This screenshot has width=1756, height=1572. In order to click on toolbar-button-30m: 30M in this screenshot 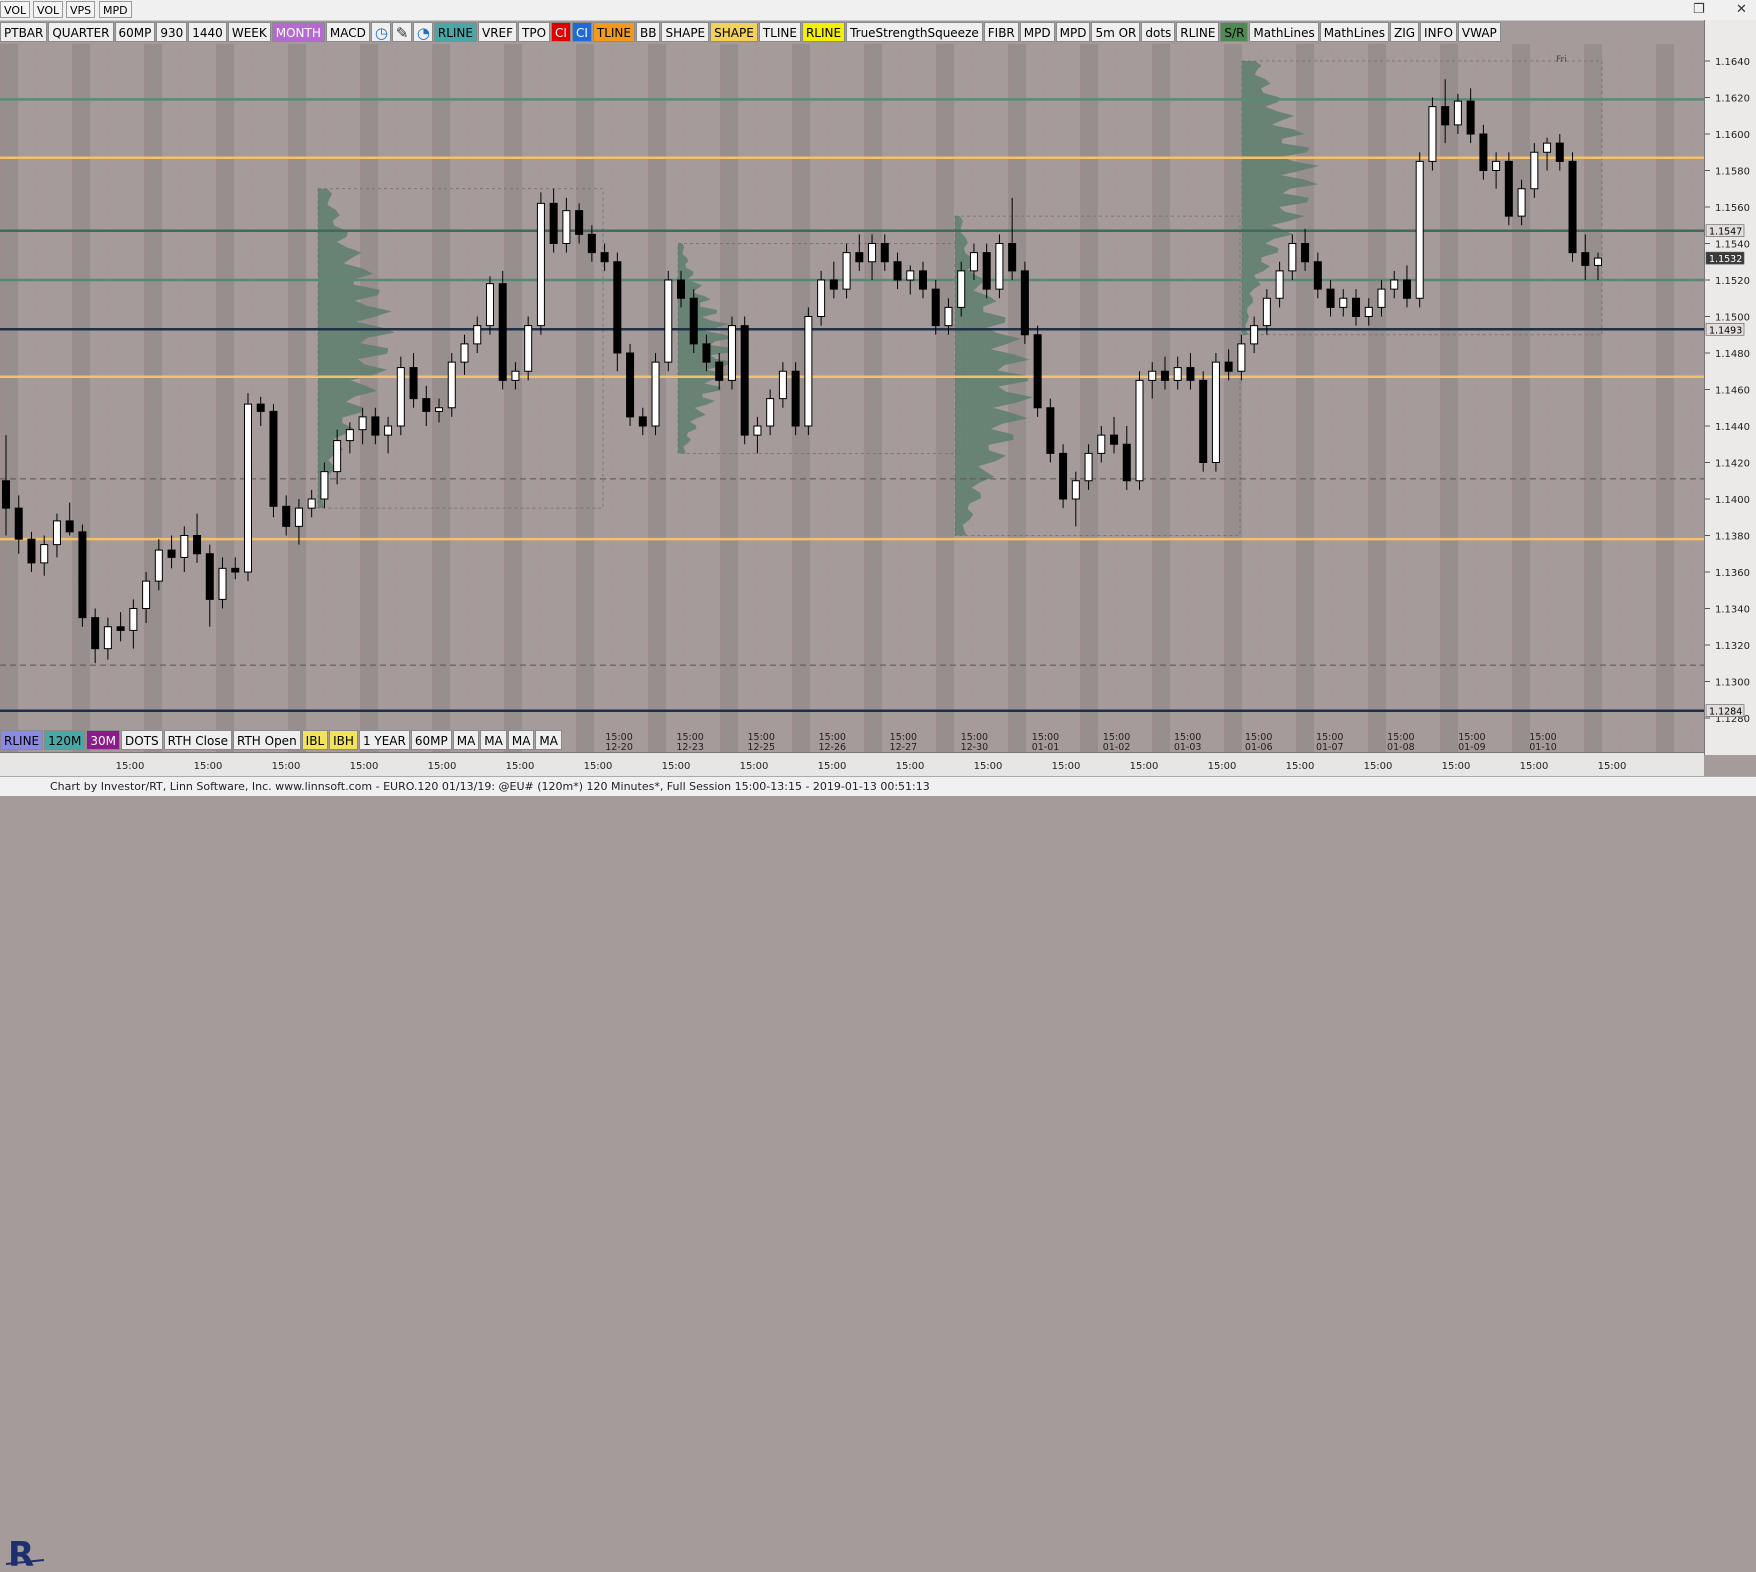, I will do `click(103, 740)`.